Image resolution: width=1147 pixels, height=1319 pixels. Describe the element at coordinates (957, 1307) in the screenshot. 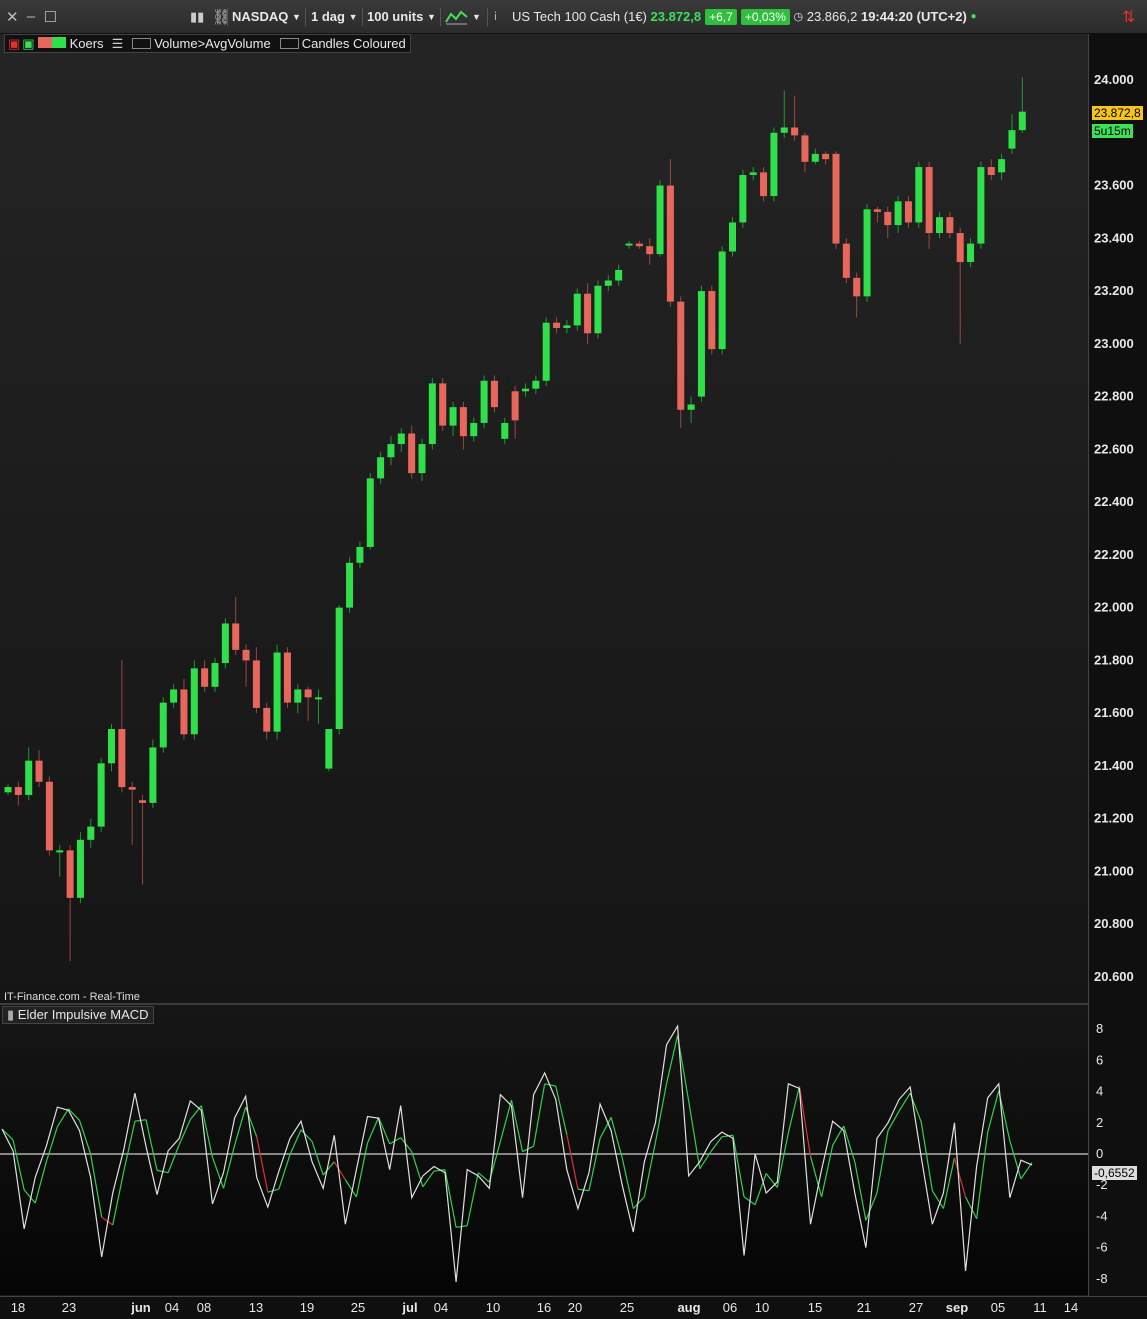

I see `time-tick-label: sep` at that location.